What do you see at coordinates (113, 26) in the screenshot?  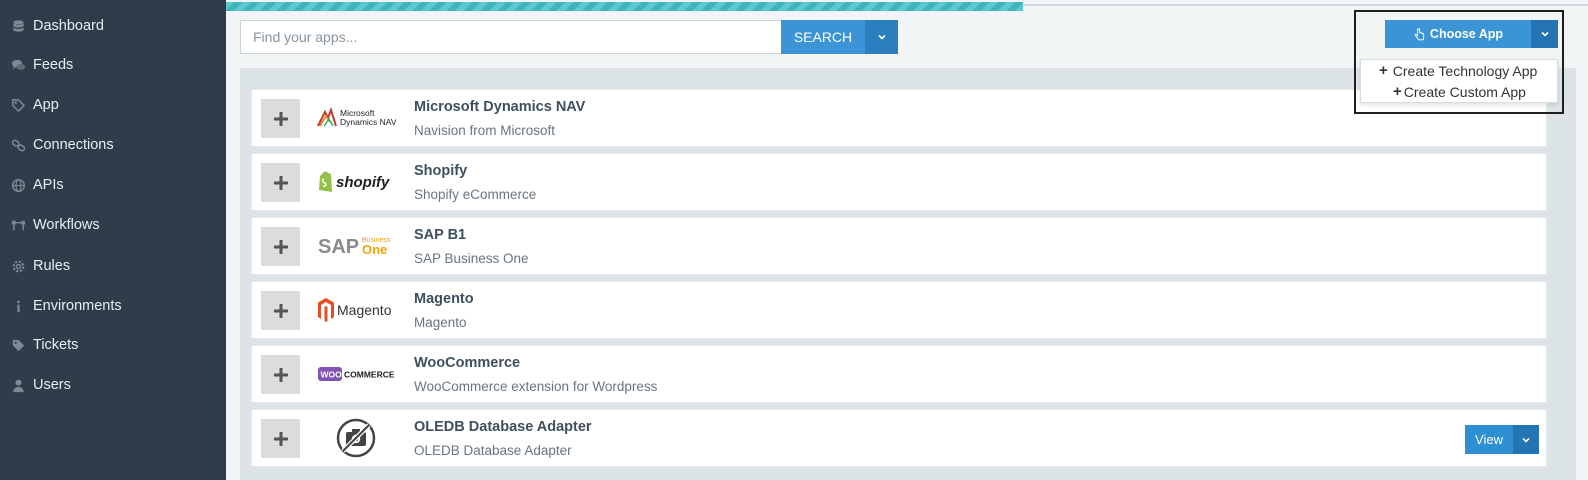 I see `sidebar-item-dashboard: Dashboard` at bounding box center [113, 26].